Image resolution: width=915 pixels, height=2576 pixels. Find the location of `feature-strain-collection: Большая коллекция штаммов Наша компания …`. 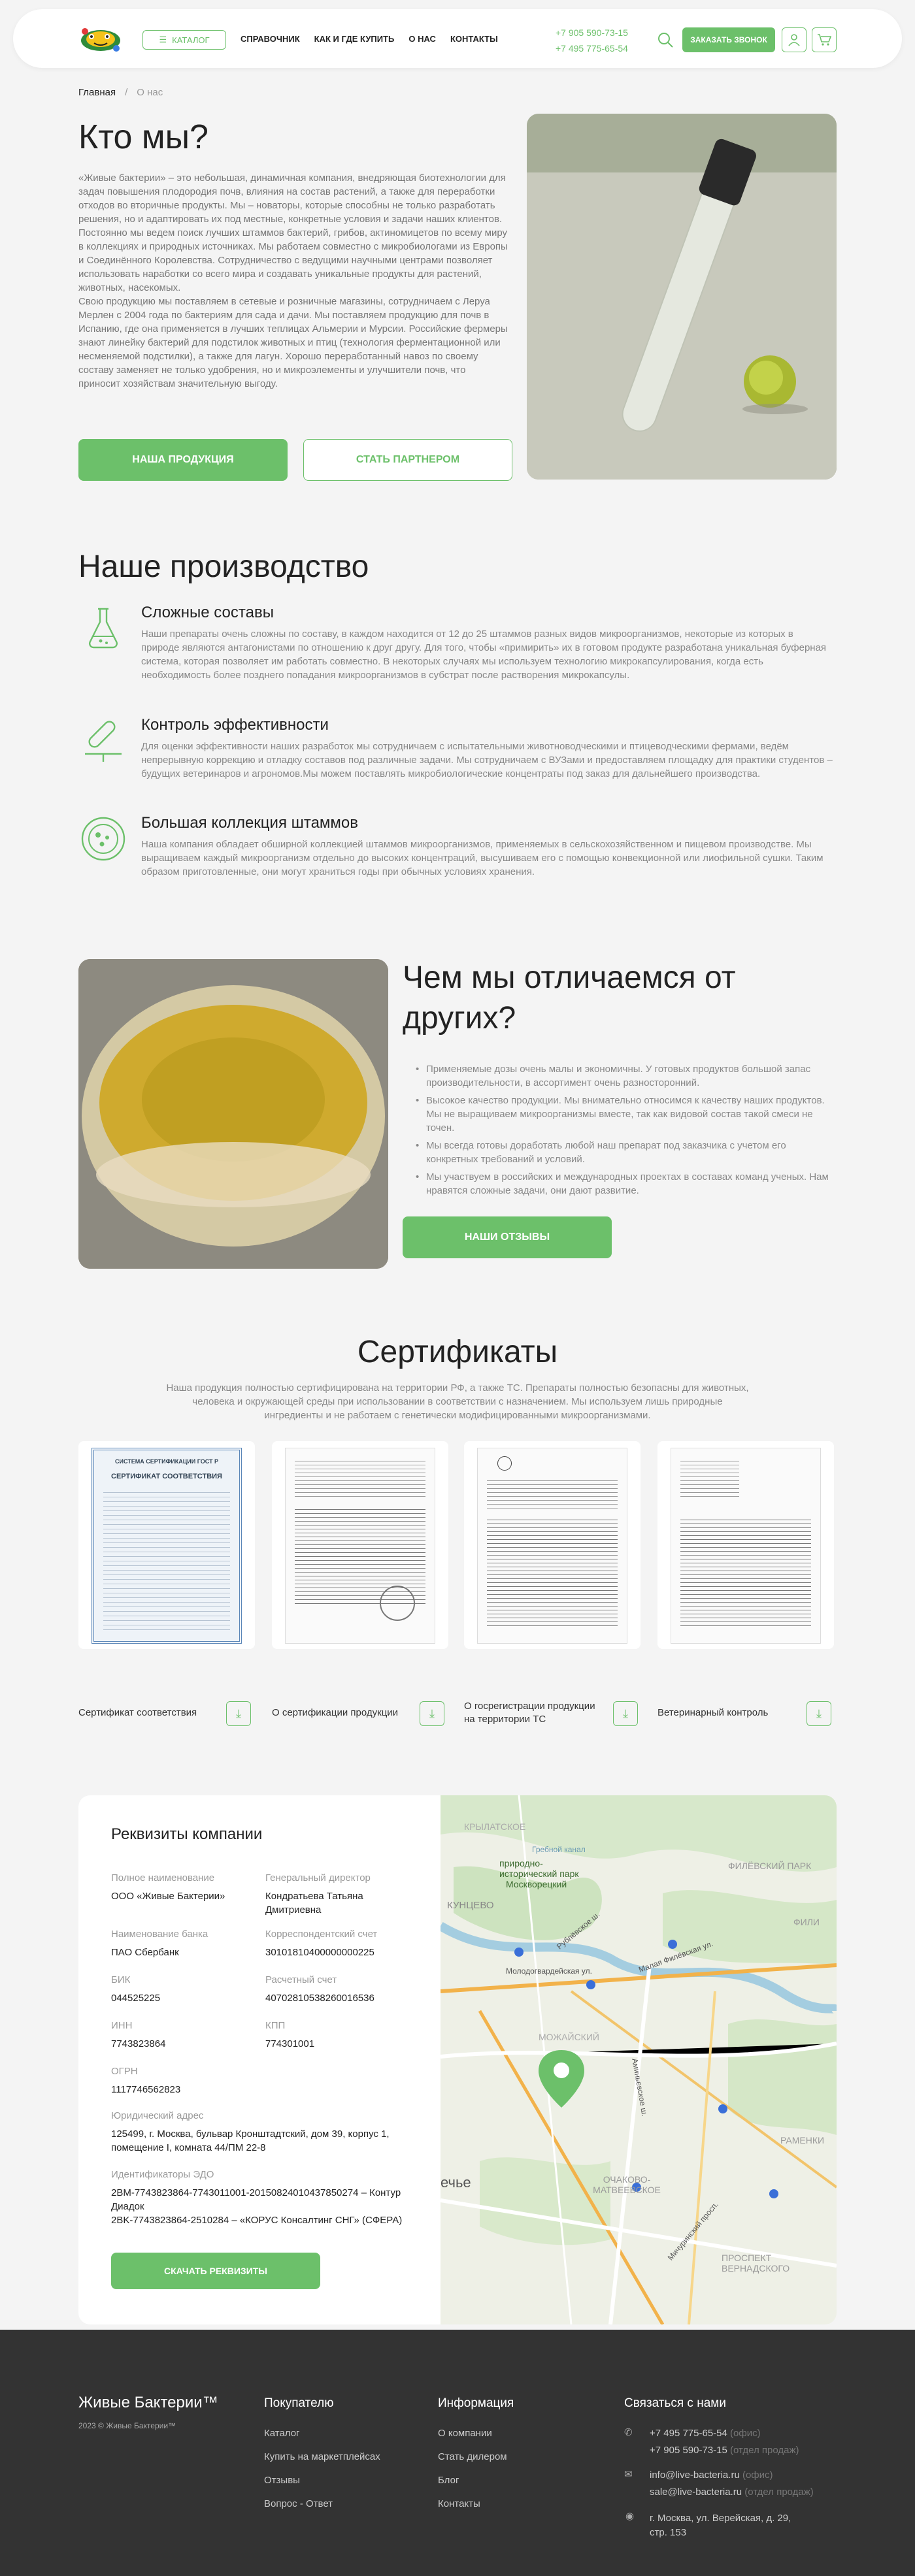

feature-strain-collection: Большая коллекция штаммов Наша компания … is located at coordinates (457, 856).